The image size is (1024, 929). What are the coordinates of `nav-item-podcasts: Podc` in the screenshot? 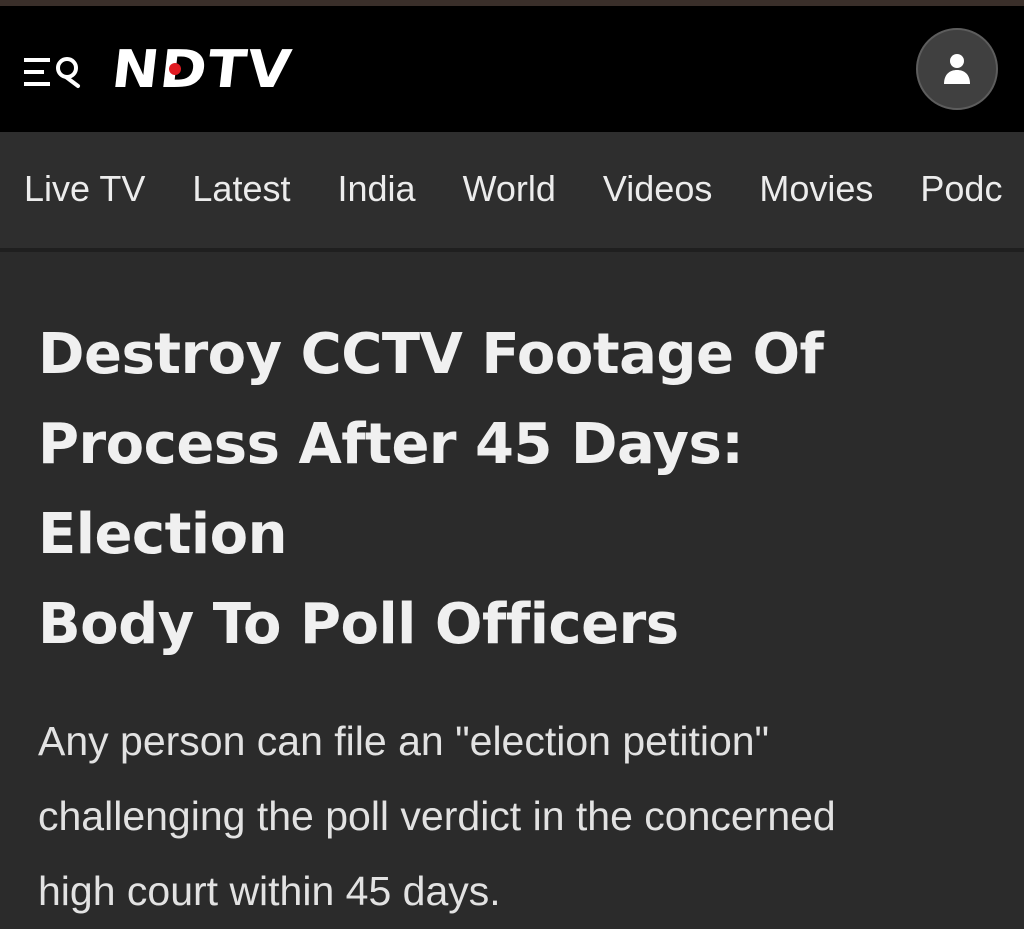 It's located at (961, 189).